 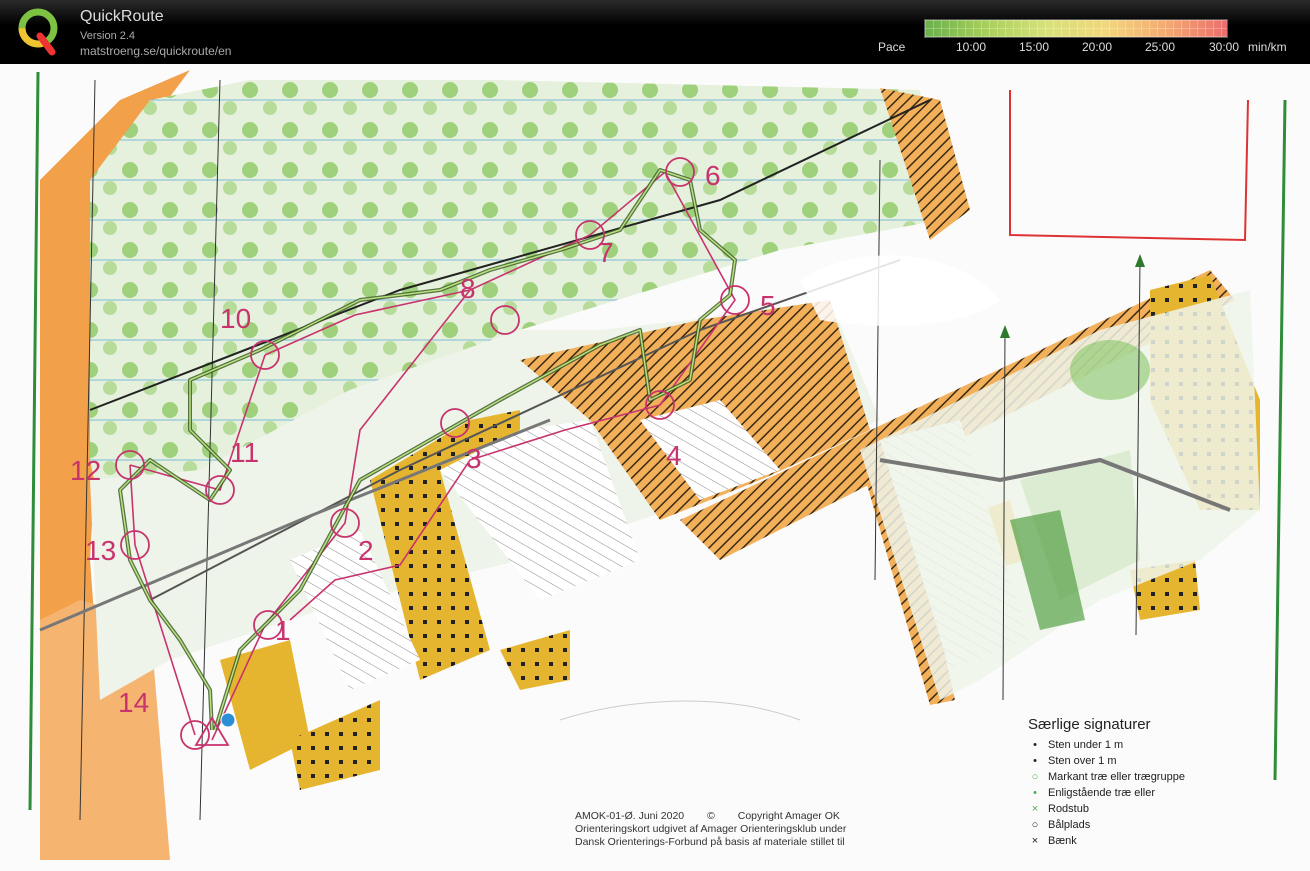 What do you see at coordinates (713, 175) in the screenshot?
I see `control-number: 6` at bounding box center [713, 175].